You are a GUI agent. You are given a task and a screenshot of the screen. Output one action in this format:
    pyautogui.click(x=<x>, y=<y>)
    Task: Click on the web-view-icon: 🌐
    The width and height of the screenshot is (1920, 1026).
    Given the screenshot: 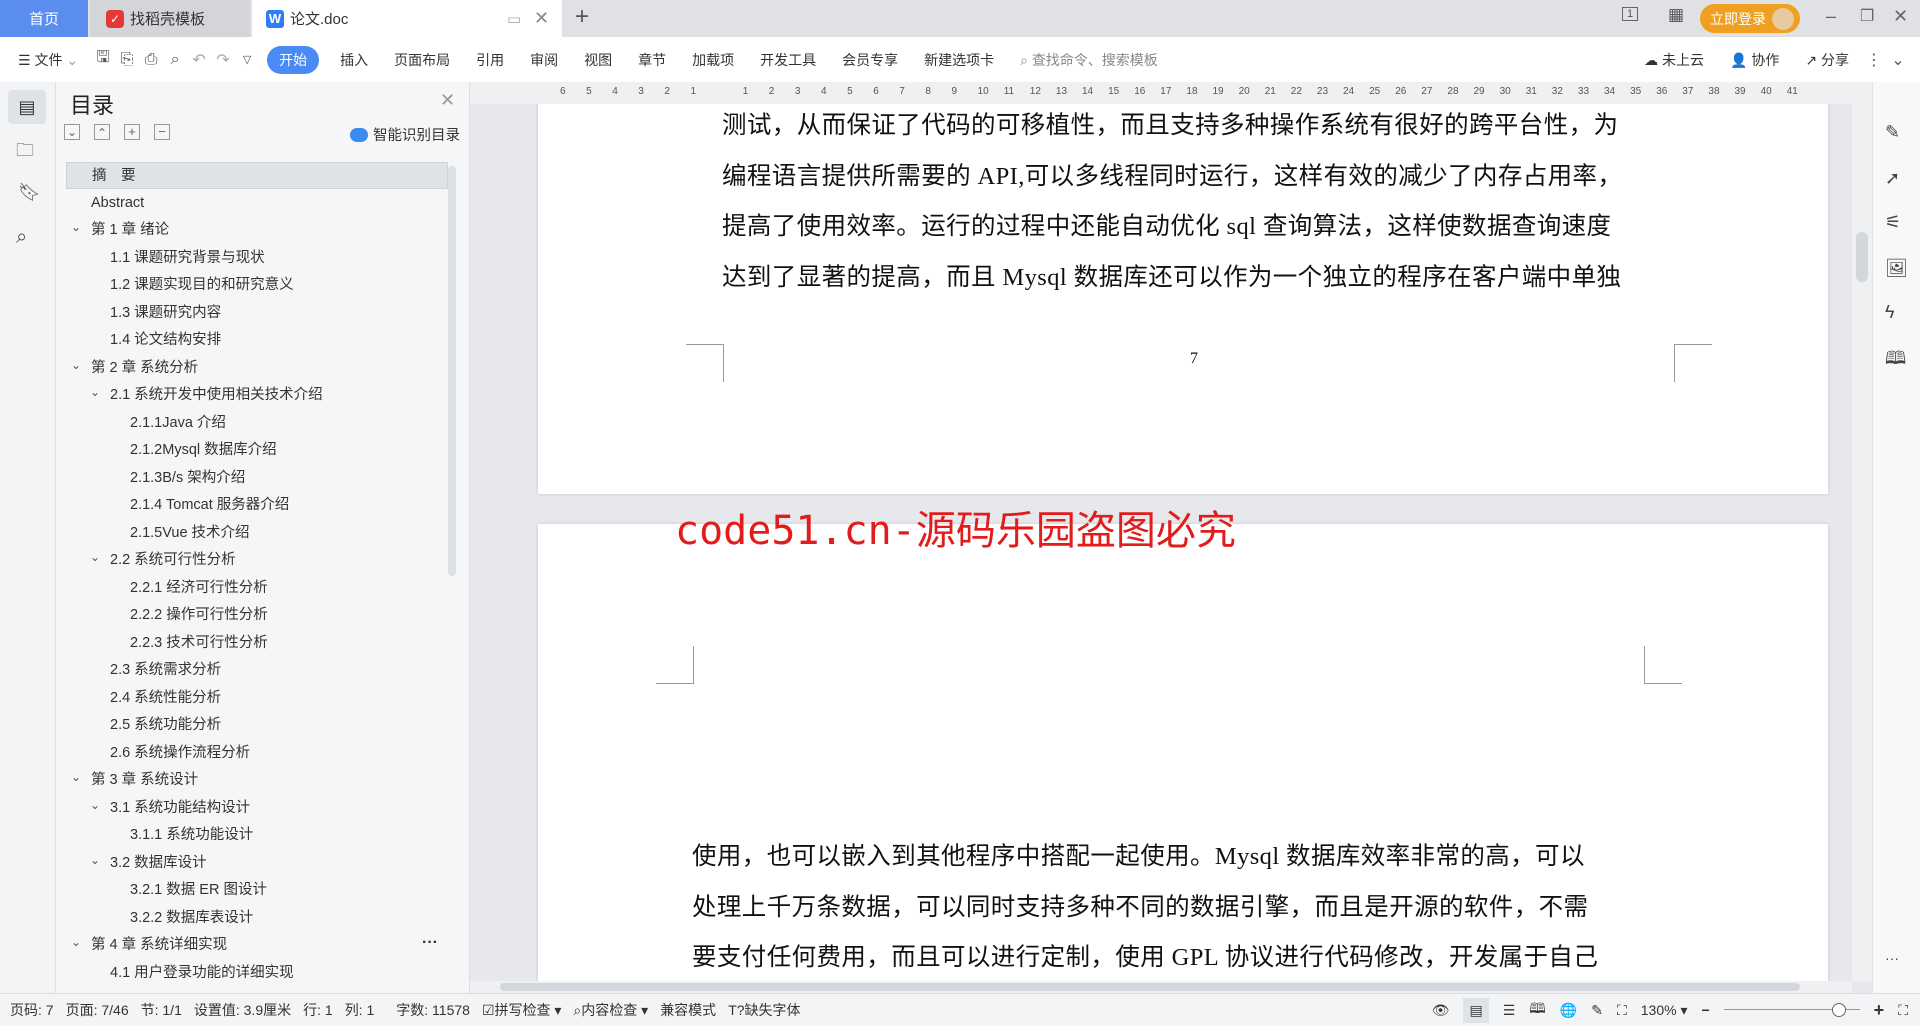 What is the action you would take?
    pyautogui.click(x=1568, y=1010)
    